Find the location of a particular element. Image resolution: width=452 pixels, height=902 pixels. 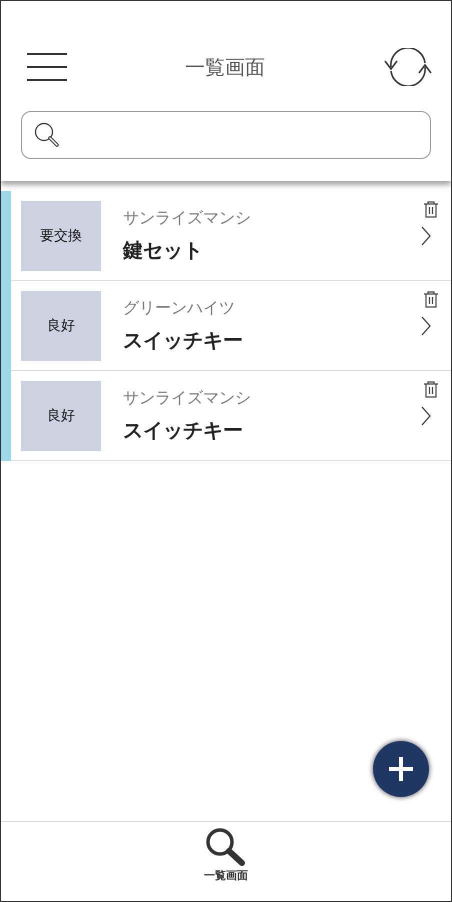

menu-button is located at coordinates (47, 67).